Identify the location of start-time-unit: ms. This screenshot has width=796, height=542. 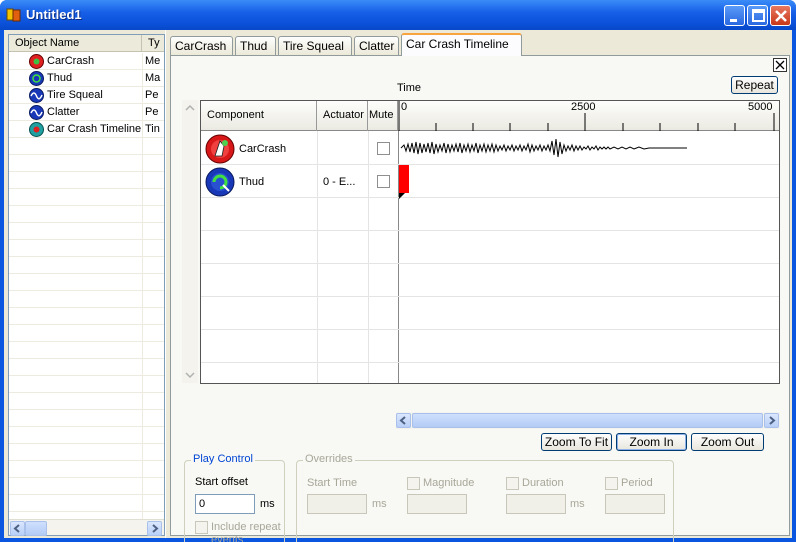
(379, 504).